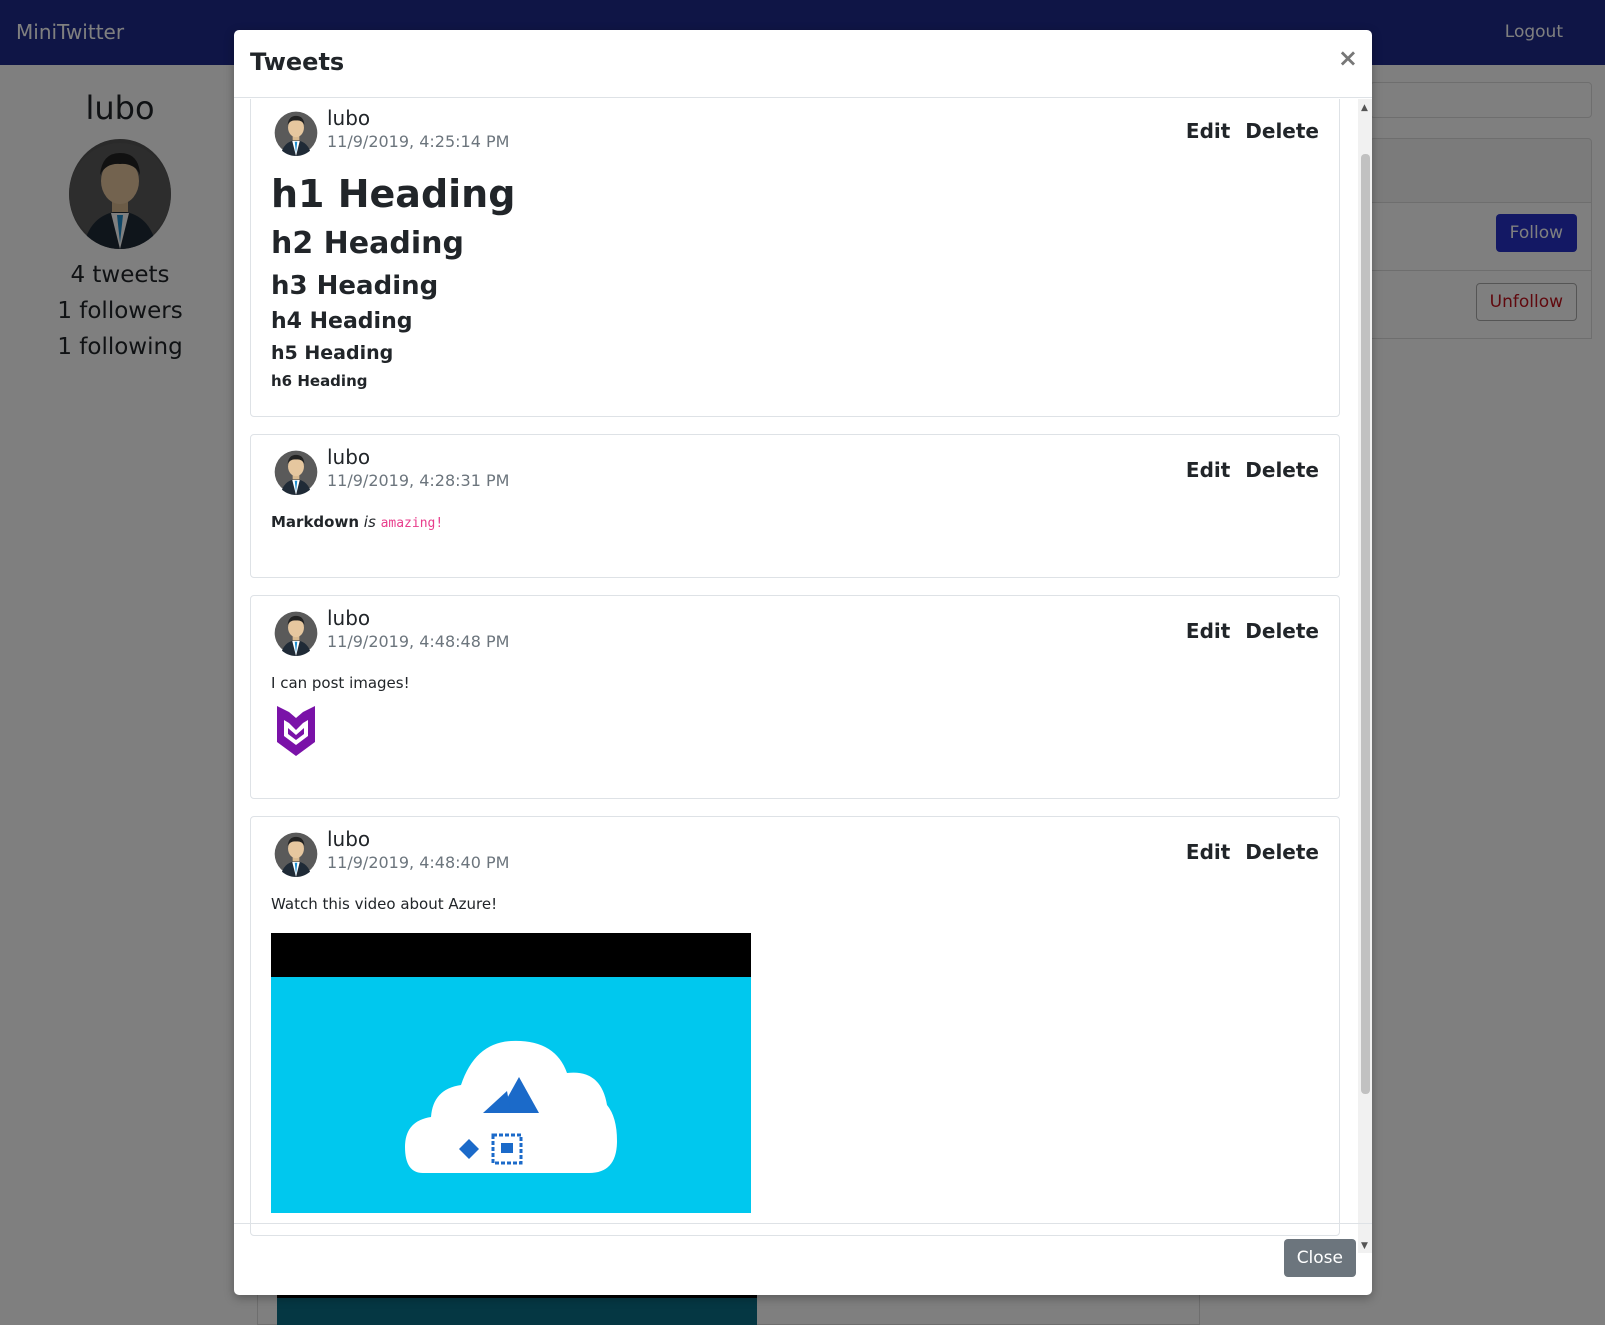 Image resolution: width=1605 pixels, height=1325 pixels. What do you see at coordinates (795, 132) in the screenshot?
I see `tweet-header: lubo 11/9/2019, 4:25:14 PM Edit Delete` at bounding box center [795, 132].